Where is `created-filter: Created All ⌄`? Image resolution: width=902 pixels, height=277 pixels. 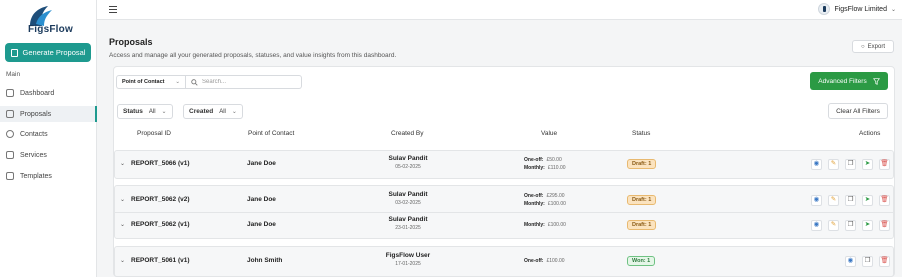 created-filter: Created All ⌄ is located at coordinates (213, 111).